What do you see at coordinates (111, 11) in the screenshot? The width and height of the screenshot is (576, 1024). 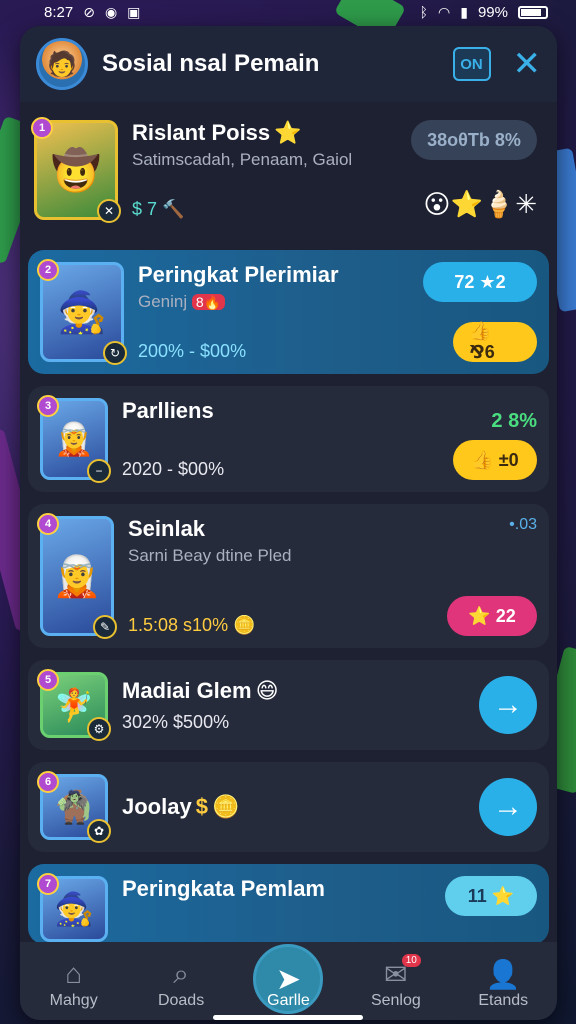 I see `notification-icon: ◉` at bounding box center [111, 11].